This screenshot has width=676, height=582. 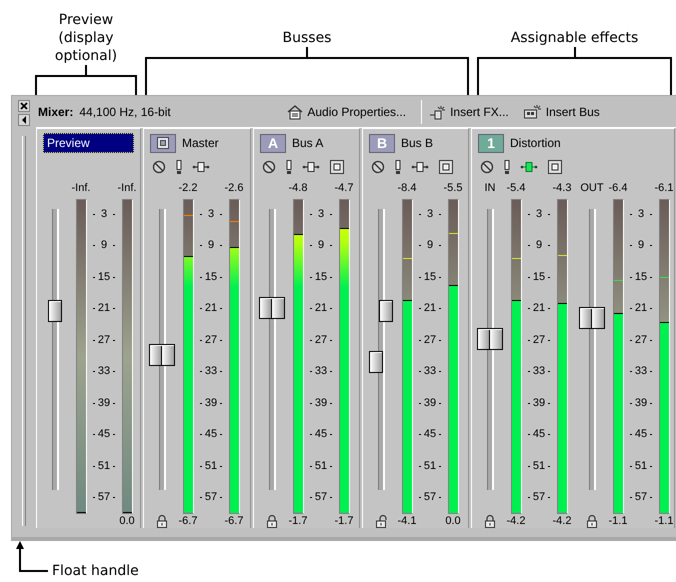 I want to click on channel-name: Master, so click(x=200, y=143).